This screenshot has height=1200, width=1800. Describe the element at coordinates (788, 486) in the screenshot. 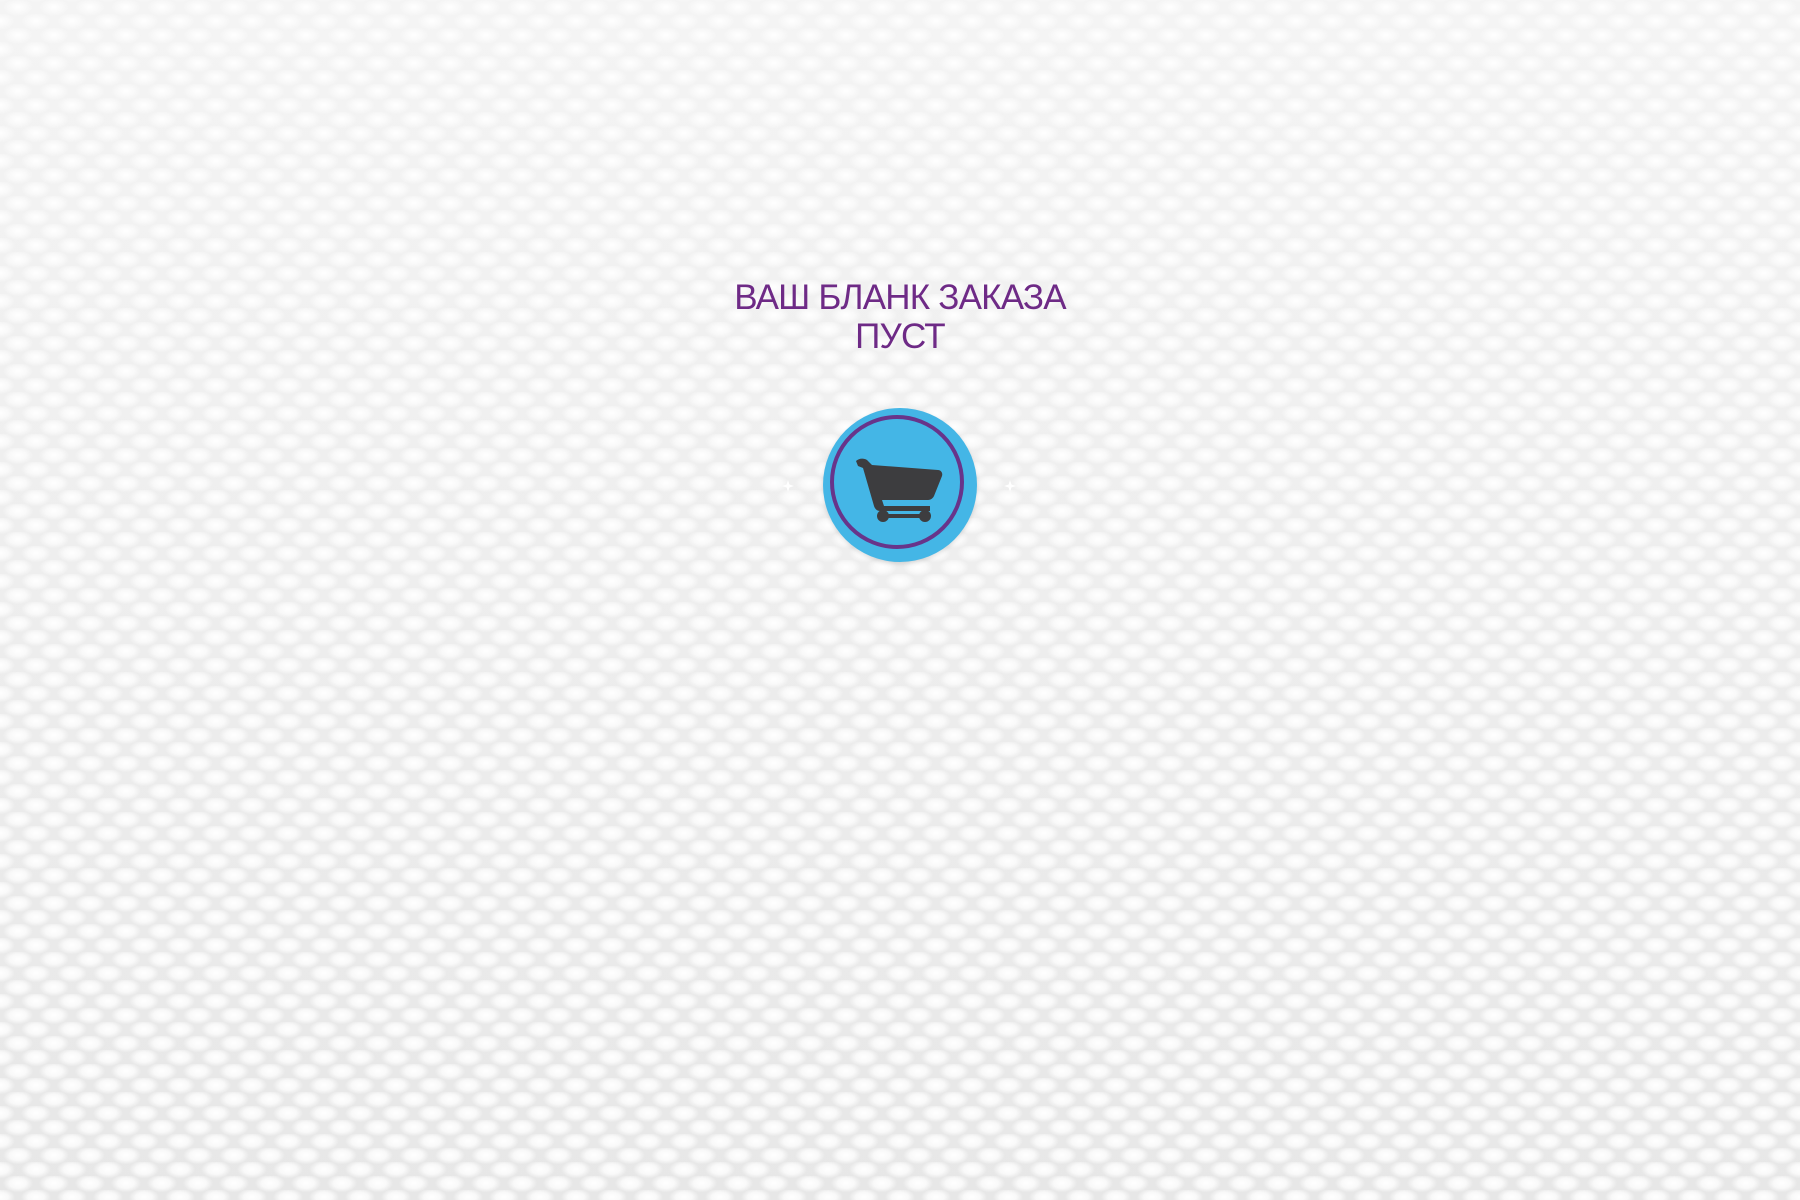

I see `left-sparkle-icon` at that location.